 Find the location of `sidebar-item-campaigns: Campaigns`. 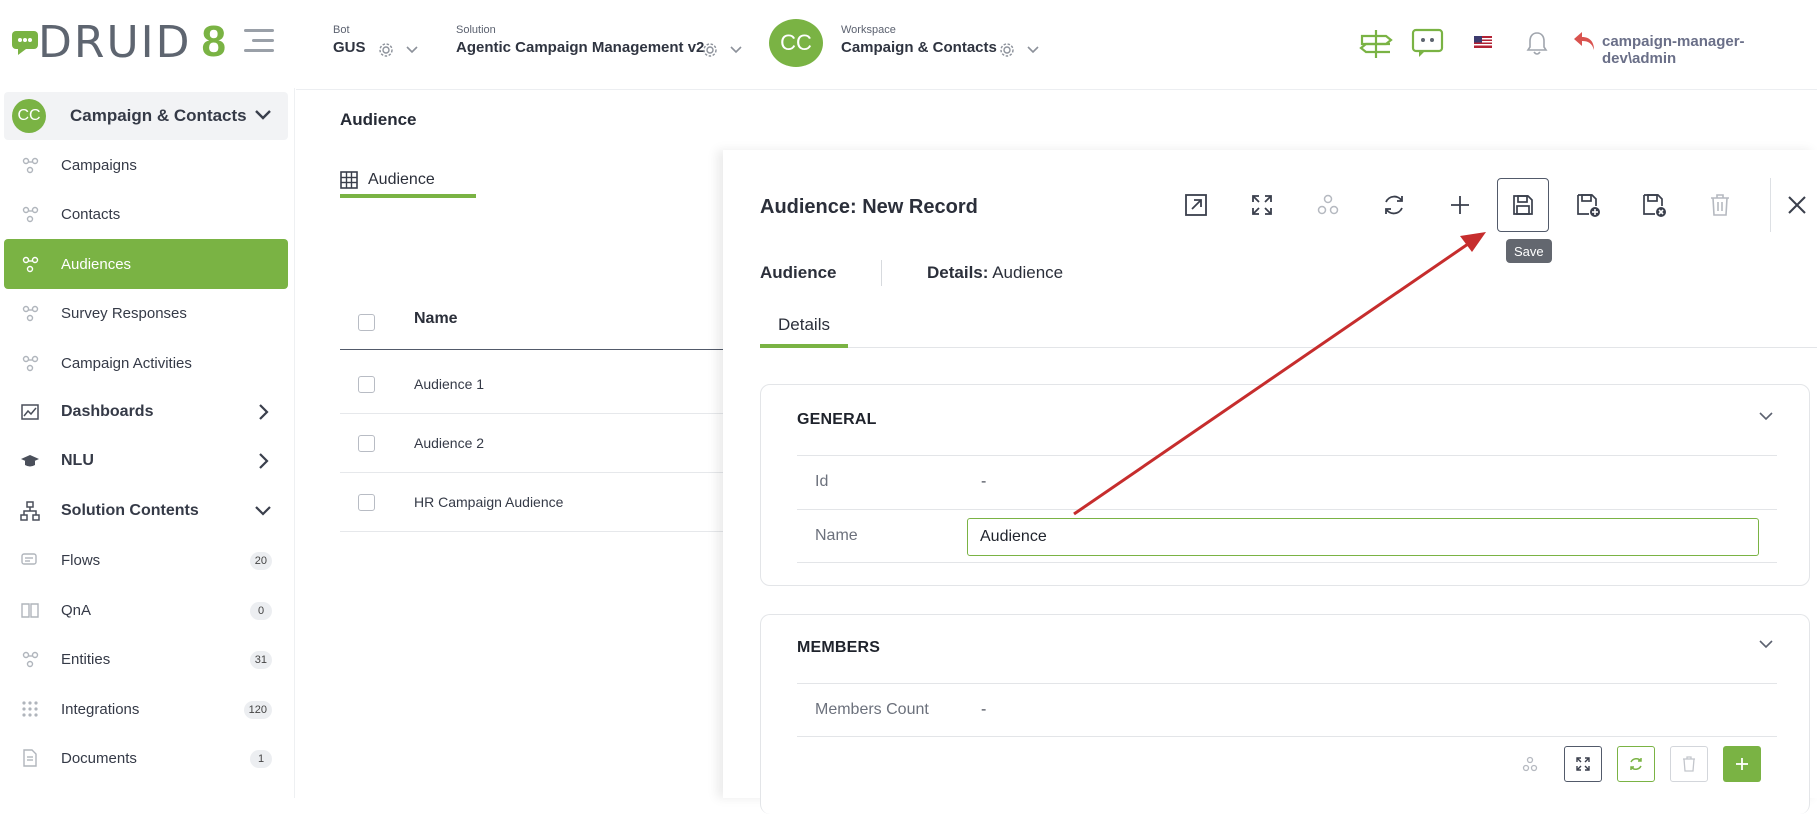

sidebar-item-campaigns: Campaigns is located at coordinates (146, 165).